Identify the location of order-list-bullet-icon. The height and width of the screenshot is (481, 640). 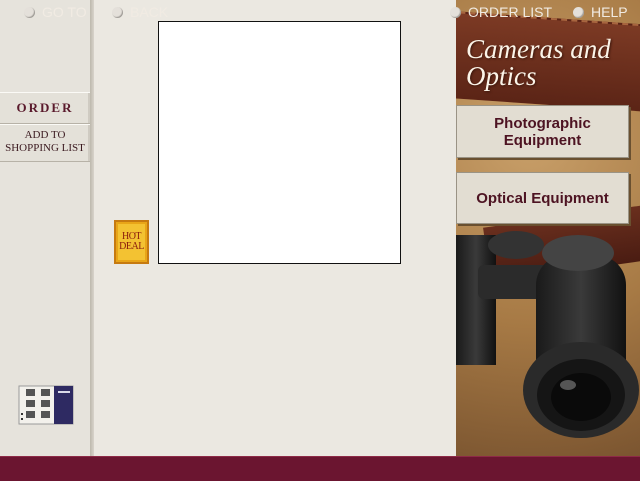
(455, 12).